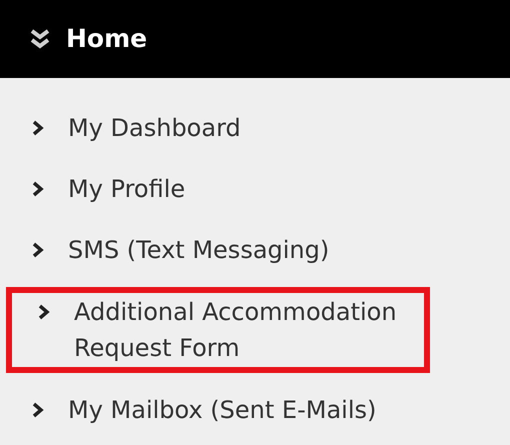 The width and height of the screenshot is (510, 445). I want to click on menu-item: SMS (Text Messaging), so click(255, 250).